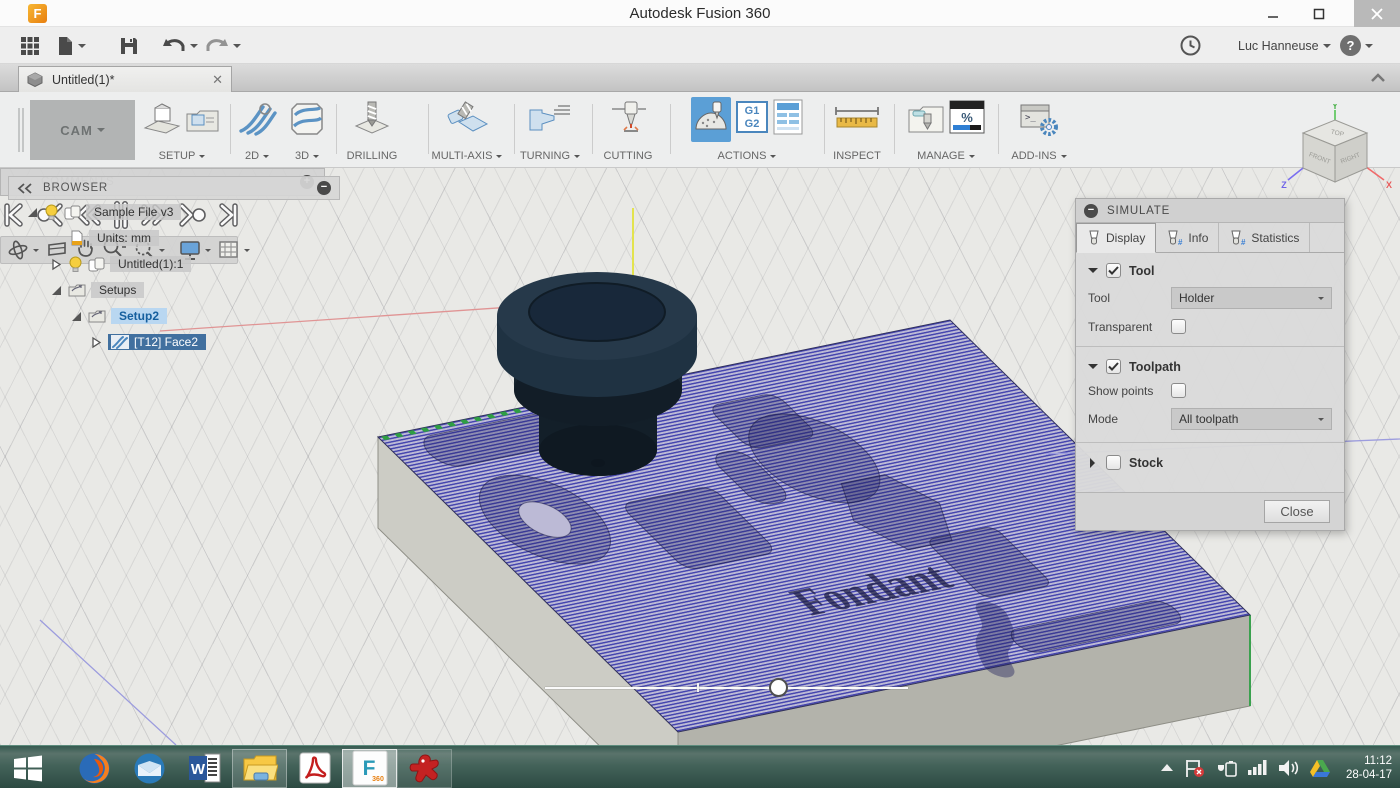 The height and width of the screenshot is (788, 1400). I want to click on power-battery-icon, so click(1226, 768).